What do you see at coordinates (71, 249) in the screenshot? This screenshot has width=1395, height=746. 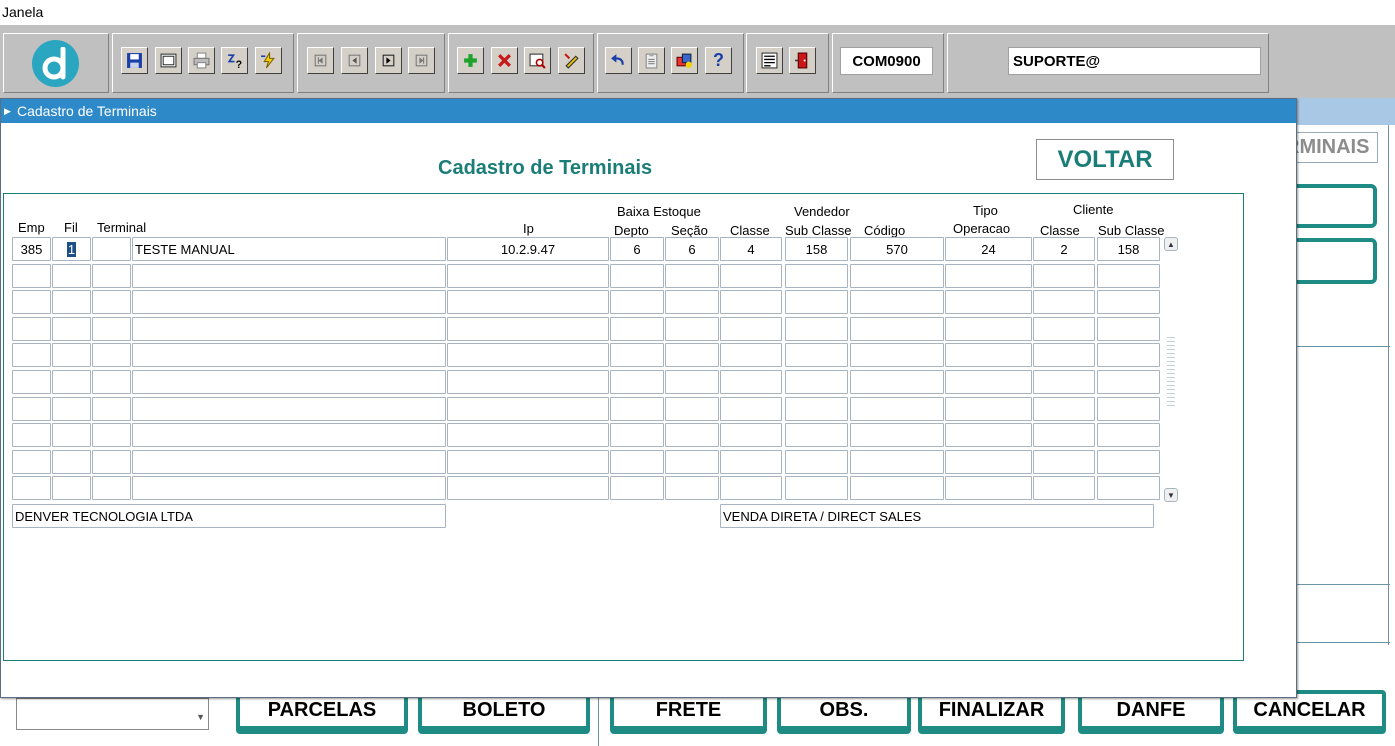 I see `grid-cell-fil: 1` at bounding box center [71, 249].